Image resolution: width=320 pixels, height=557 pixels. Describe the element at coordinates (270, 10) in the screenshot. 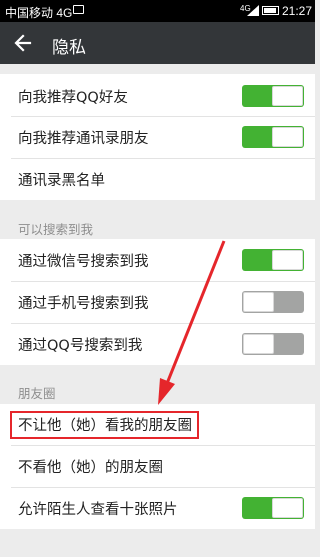

I see `battery-icon` at that location.